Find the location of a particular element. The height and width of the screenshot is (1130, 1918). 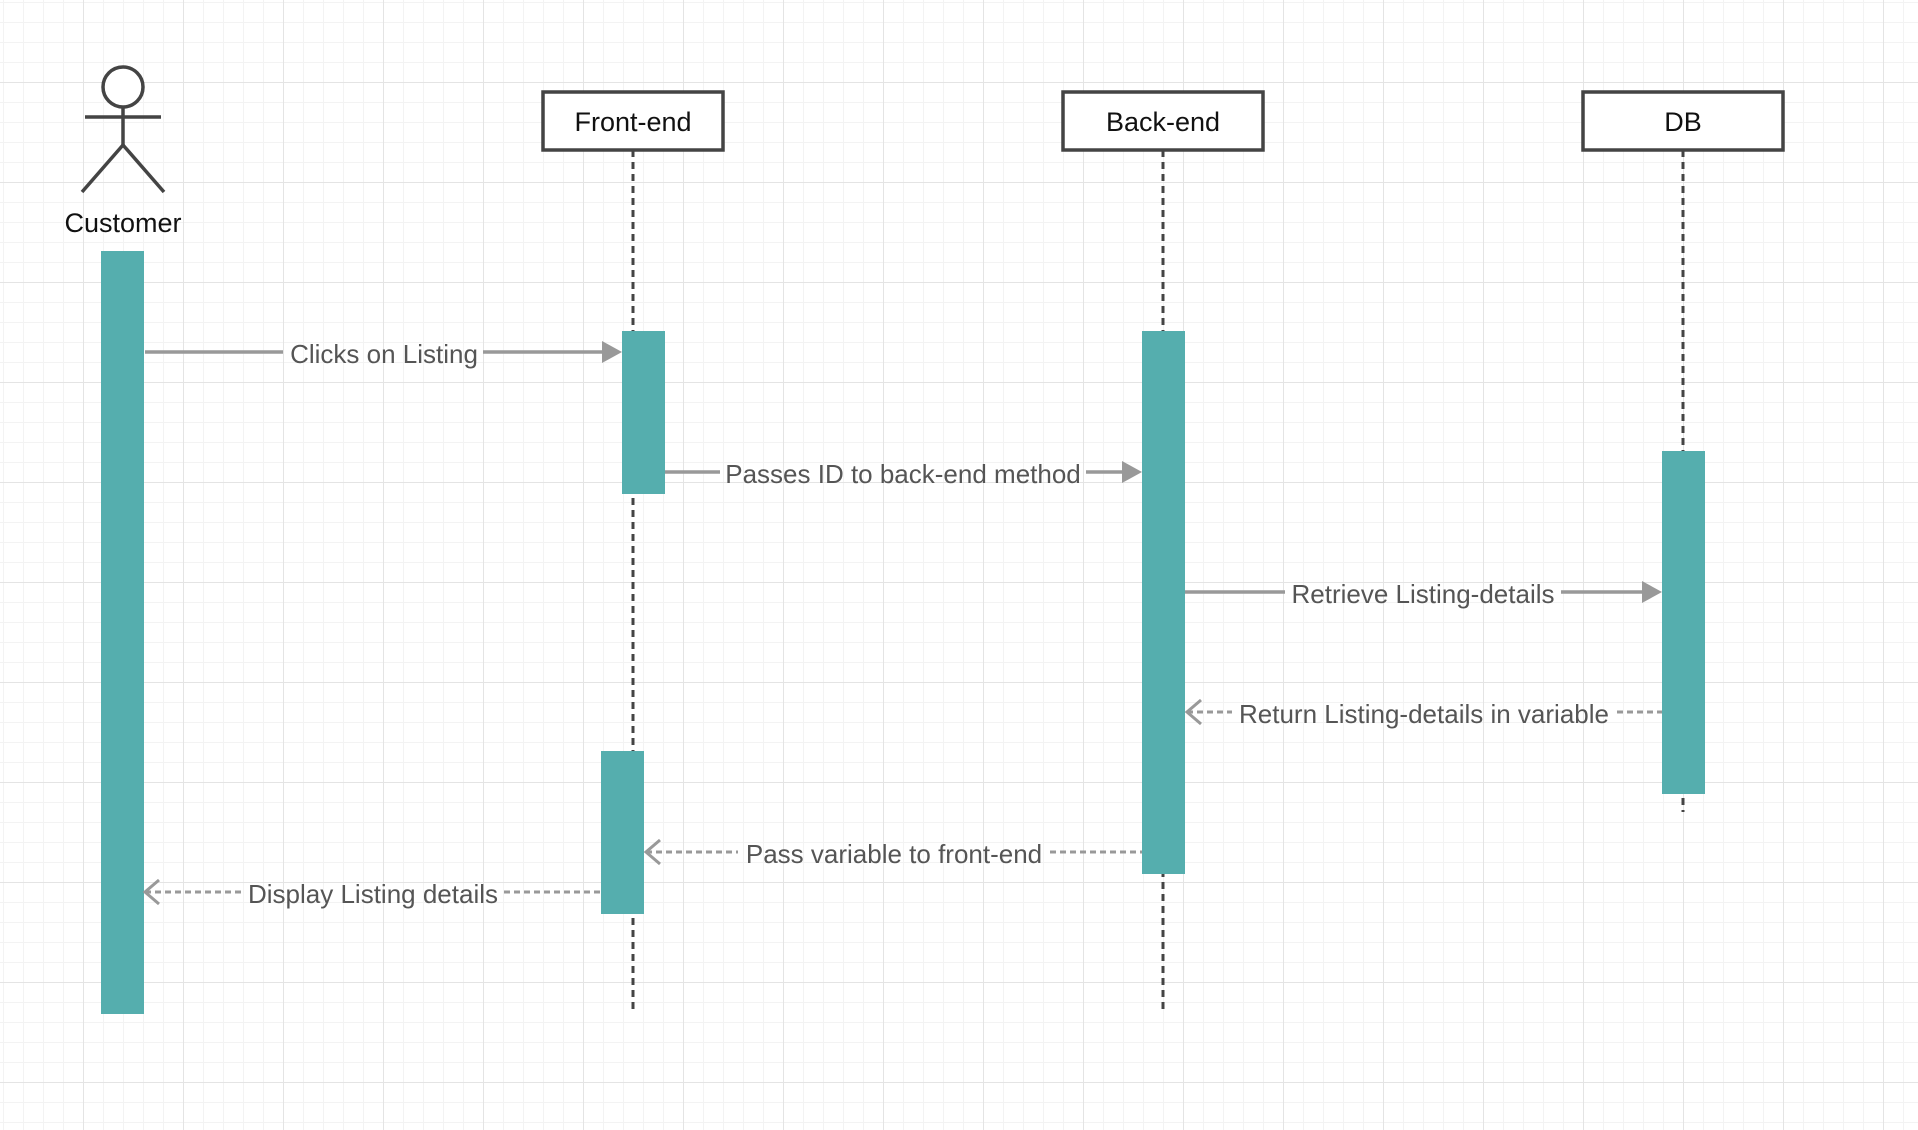

participant-label-frontend: Front-end is located at coordinates (632, 122).